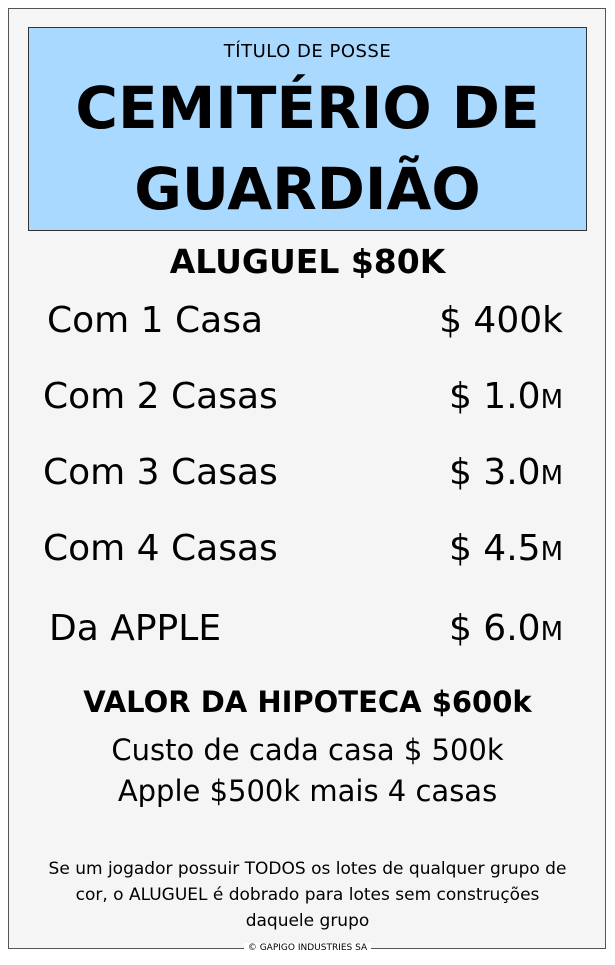 The width and height of the screenshot is (615, 965). Describe the element at coordinates (307, 261) in the screenshot. I see `base-rent: ALUGUEL $80K` at that location.